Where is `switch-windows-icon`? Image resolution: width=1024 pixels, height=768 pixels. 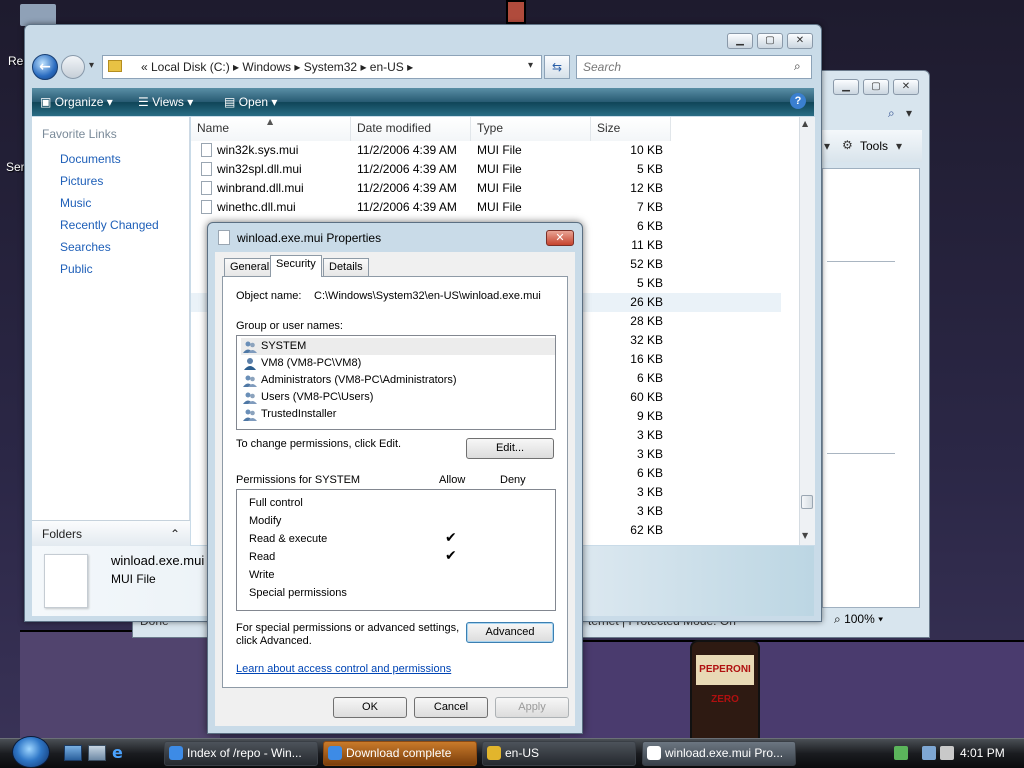 switch-windows-icon is located at coordinates (97, 753).